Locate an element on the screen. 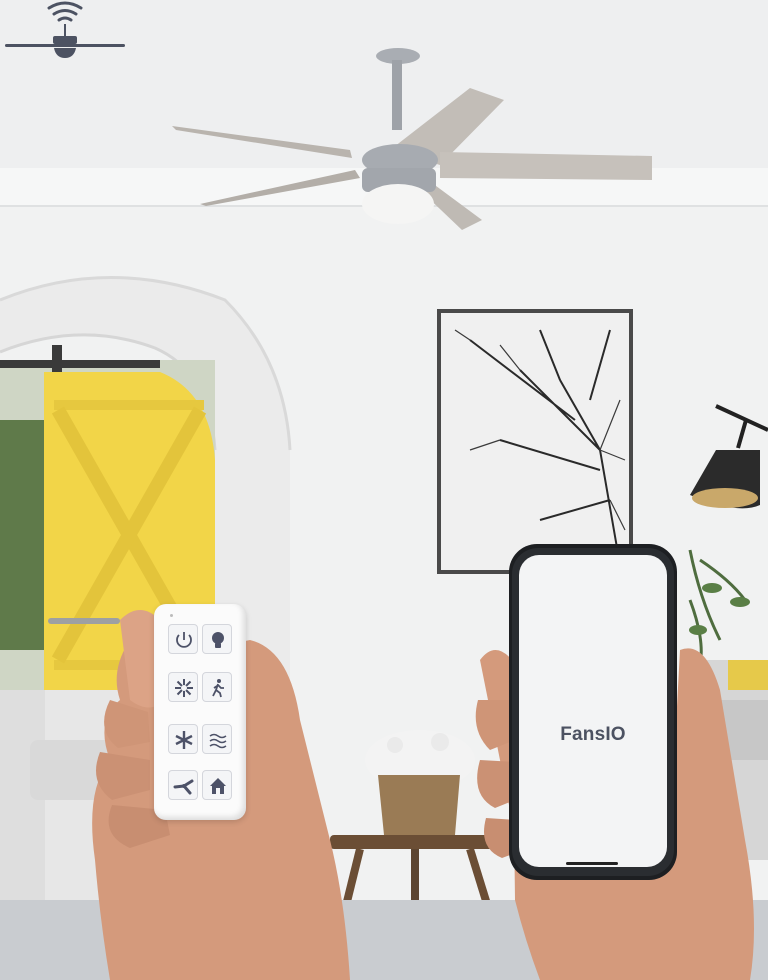 The height and width of the screenshot is (980, 768). light-button is located at coordinates (217, 639).